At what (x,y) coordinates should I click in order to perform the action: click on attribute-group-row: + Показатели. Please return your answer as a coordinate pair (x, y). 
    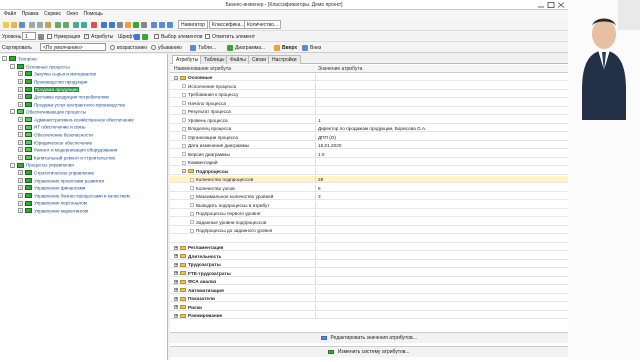
    Looking at the image, I should click on (369, 298).